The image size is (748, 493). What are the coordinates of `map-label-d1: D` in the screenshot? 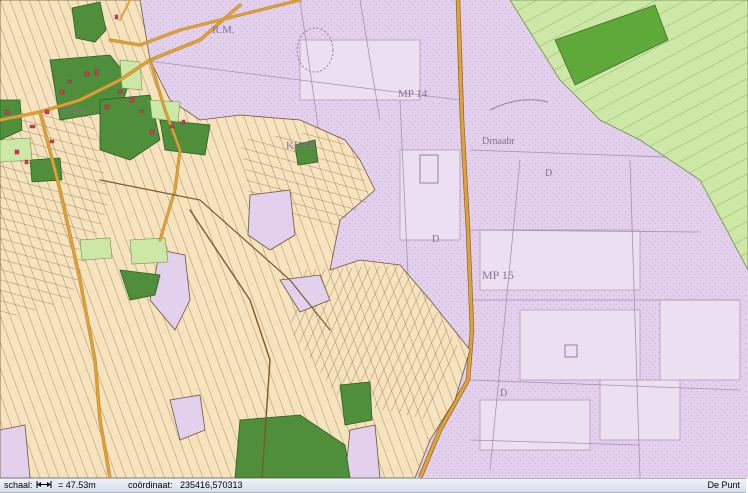 It's located at (549, 173).